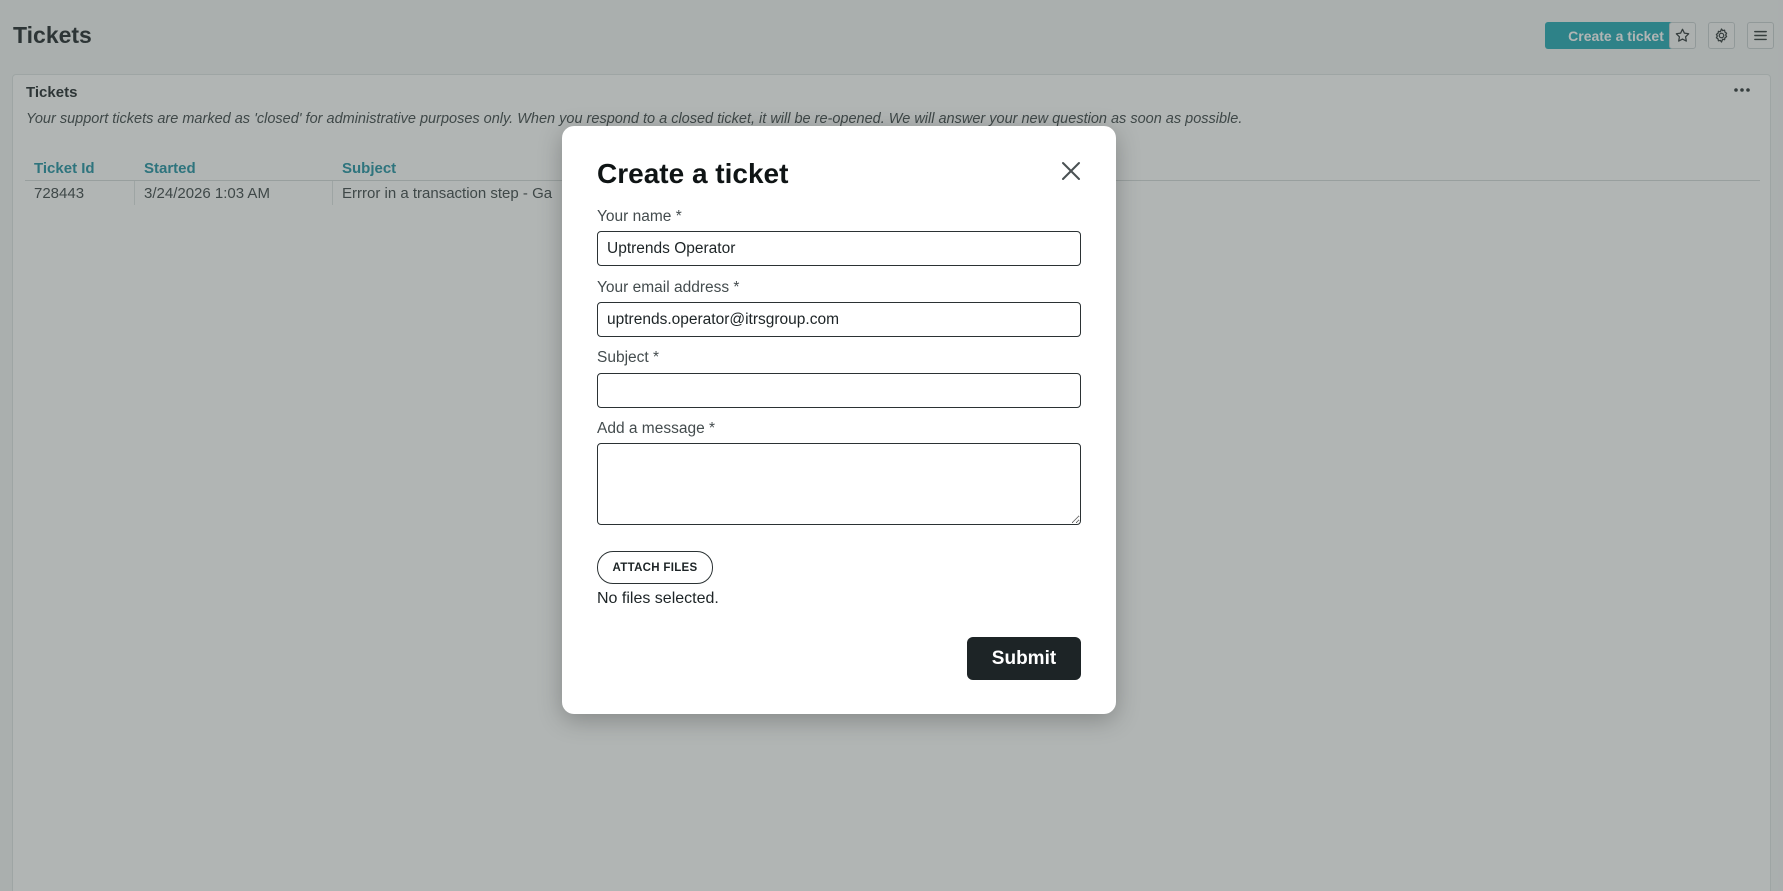 The width and height of the screenshot is (1783, 891). Describe the element at coordinates (693, 173) in the screenshot. I see `dialog-title: Create a ticket` at that location.